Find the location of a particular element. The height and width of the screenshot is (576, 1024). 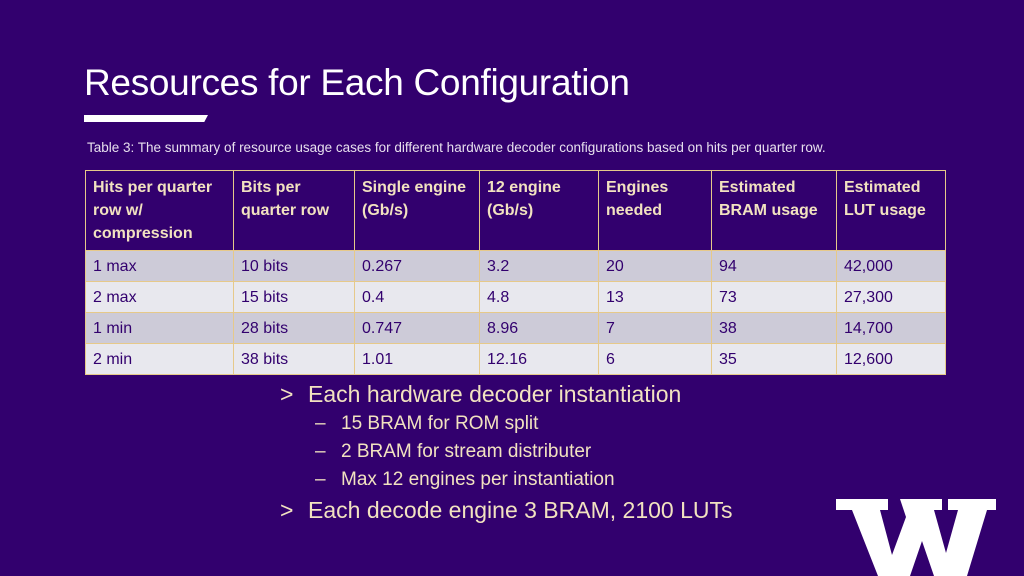

bullet-text: Max 12 engines per instantiation is located at coordinates (478, 479).